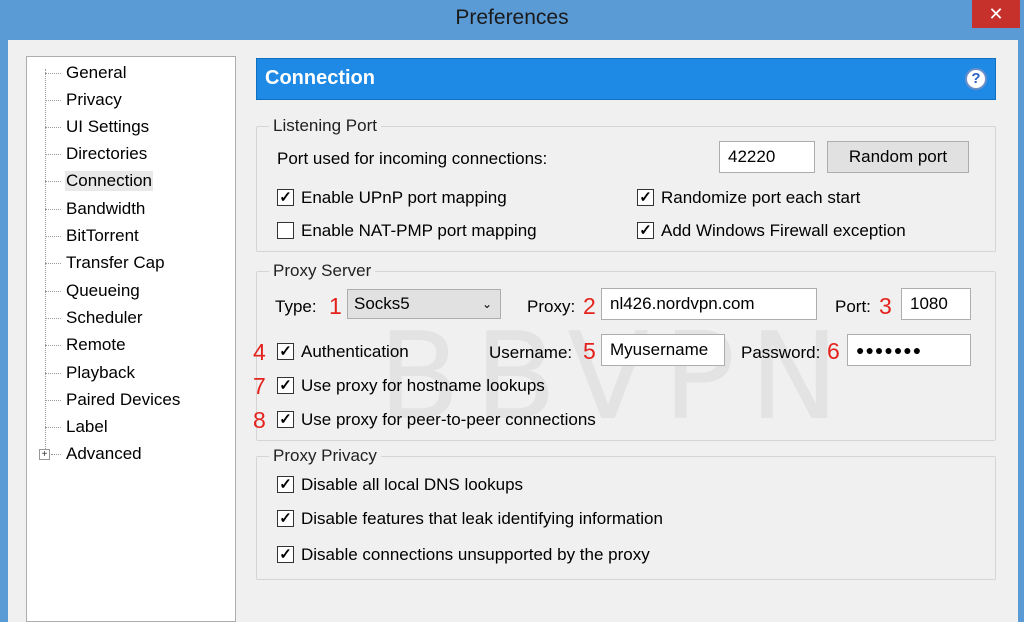 The image size is (1024, 622). Describe the element at coordinates (44, 454) in the screenshot. I see `expand-icon: +` at that location.